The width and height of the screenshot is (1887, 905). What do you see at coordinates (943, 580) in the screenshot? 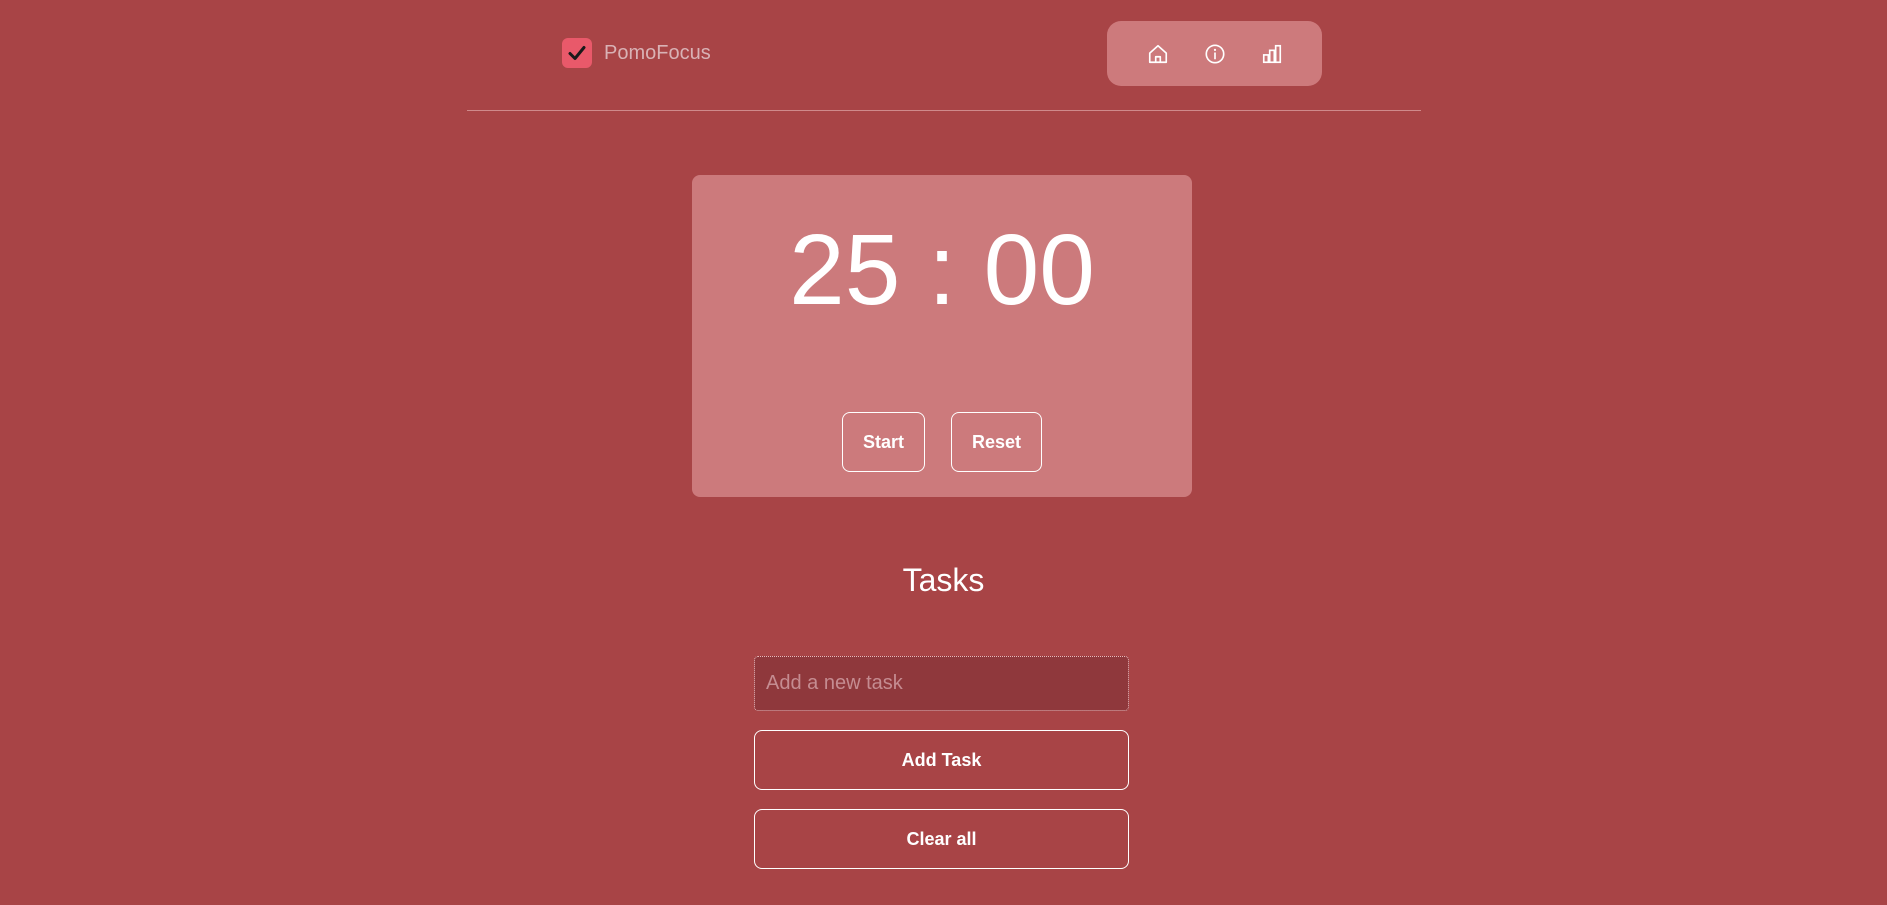
I see `tasks-heading: Tasks` at bounding box center [943, 580].